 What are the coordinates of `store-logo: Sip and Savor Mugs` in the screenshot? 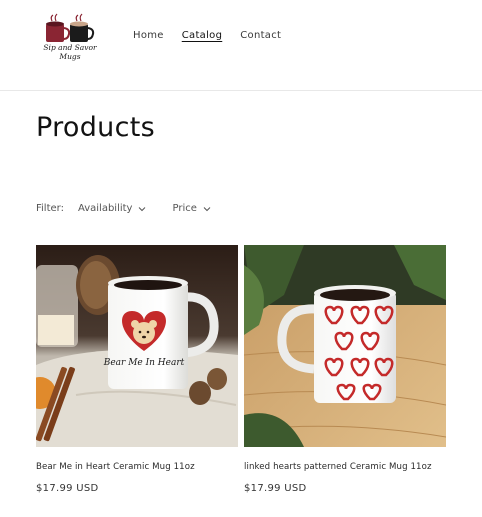 It's located at (70, 39).